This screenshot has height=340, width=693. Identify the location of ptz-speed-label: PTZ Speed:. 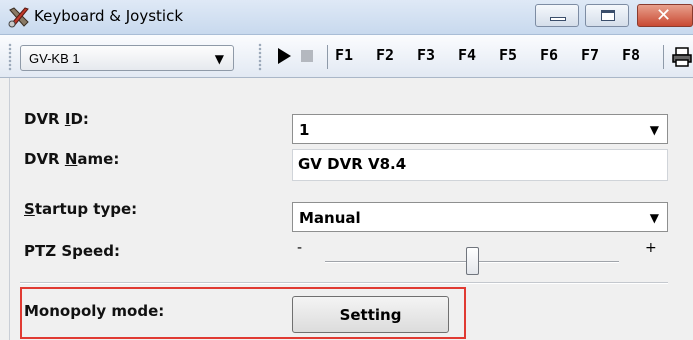
(72, 251).